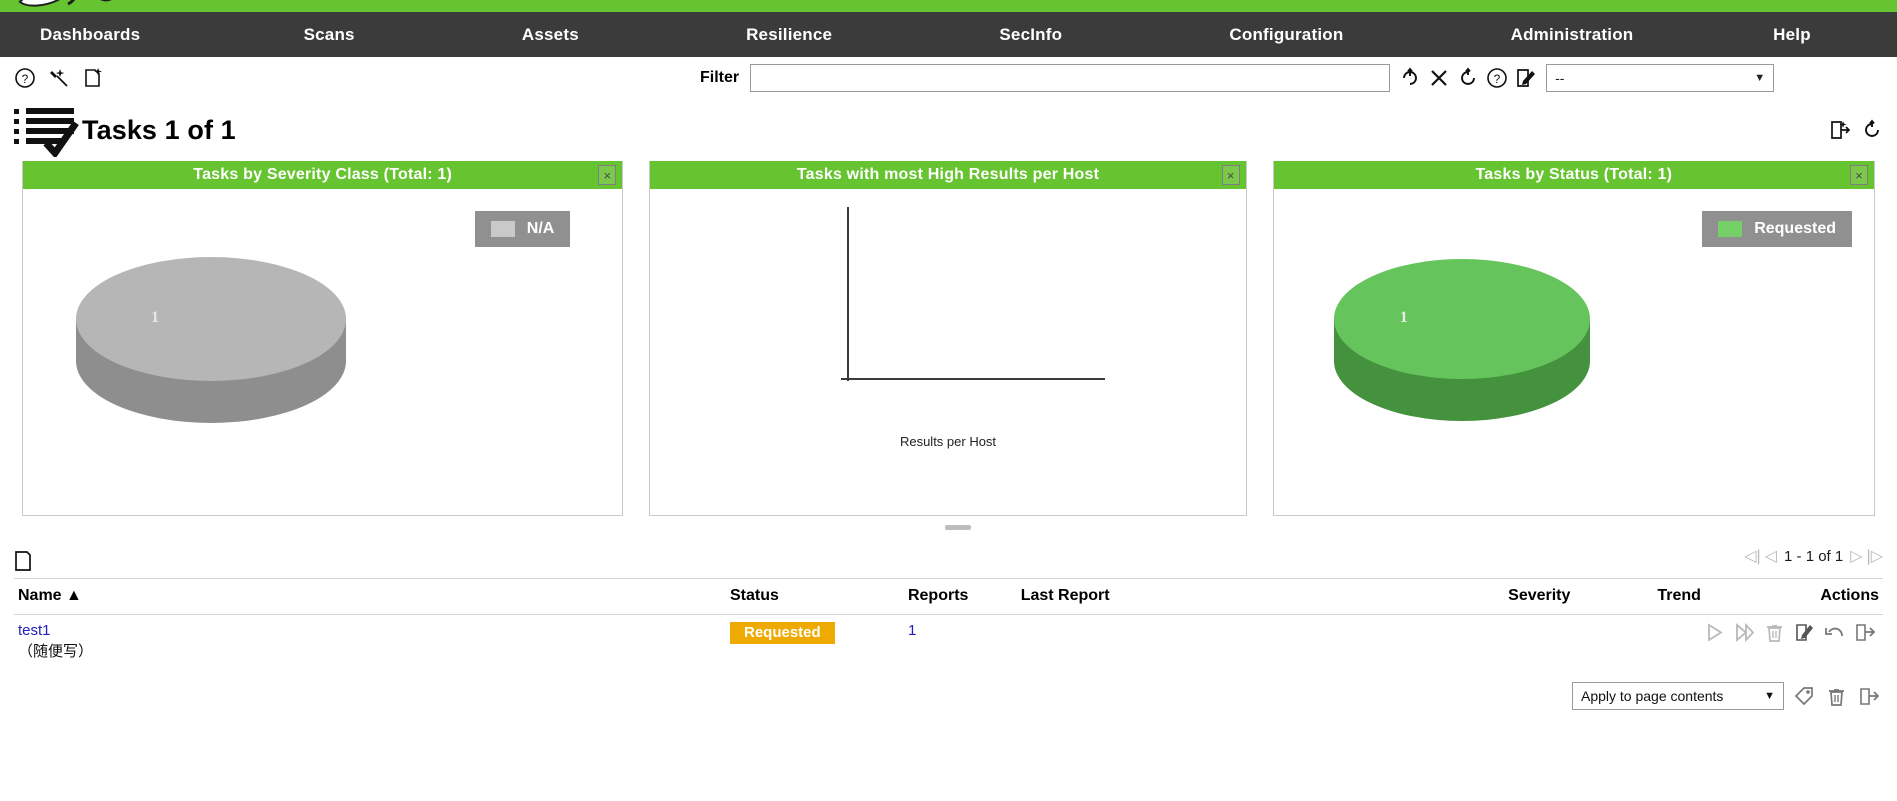  I want to click on nav-item-administration: Administration, so click(1572, 35).